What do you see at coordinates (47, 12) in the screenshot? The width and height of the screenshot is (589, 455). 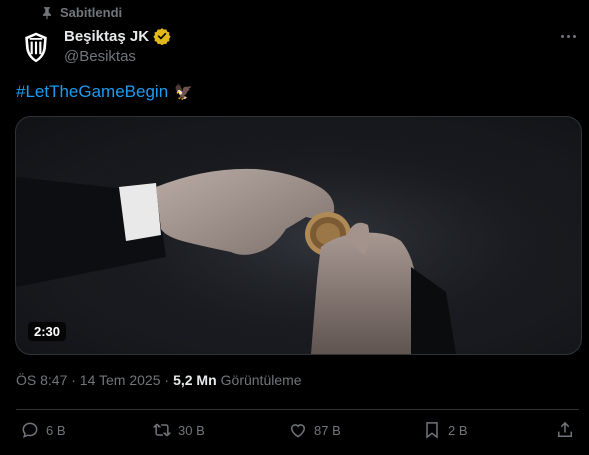 I see `pin-icon` at bounding box center [47, 12].